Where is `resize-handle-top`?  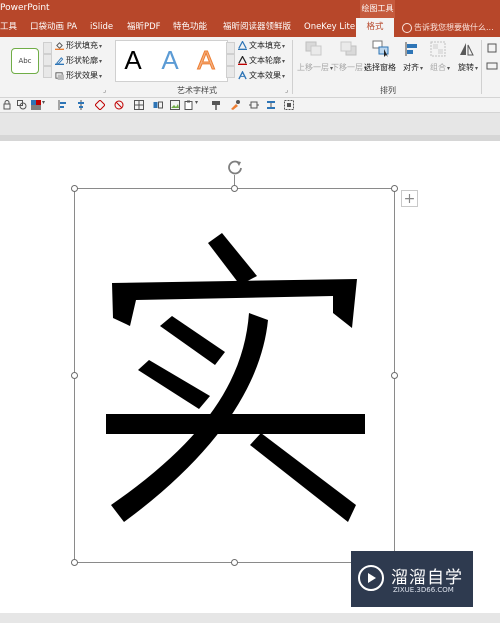
resize-handle-top is located at coordinates (234, 188).